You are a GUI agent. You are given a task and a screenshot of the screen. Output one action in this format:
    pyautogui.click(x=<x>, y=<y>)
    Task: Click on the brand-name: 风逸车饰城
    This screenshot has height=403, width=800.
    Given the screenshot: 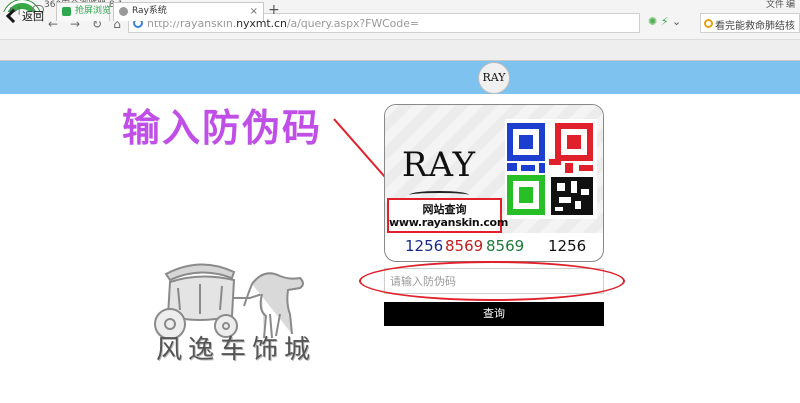 What is the action you would take?
    pyautogui.click(x=236, y=350)
    